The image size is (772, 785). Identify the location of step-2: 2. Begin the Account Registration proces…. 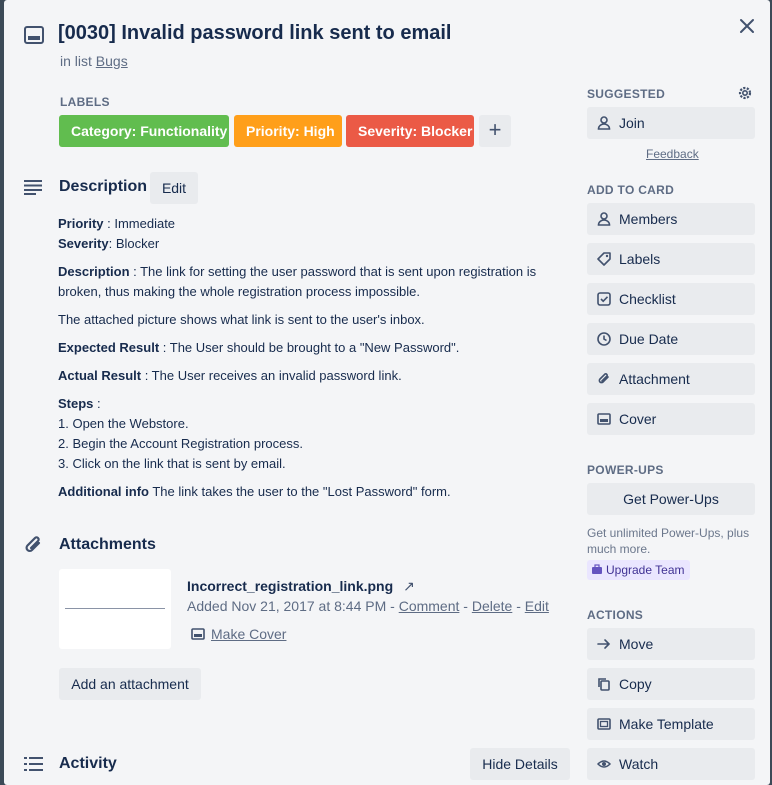
(180, 443).